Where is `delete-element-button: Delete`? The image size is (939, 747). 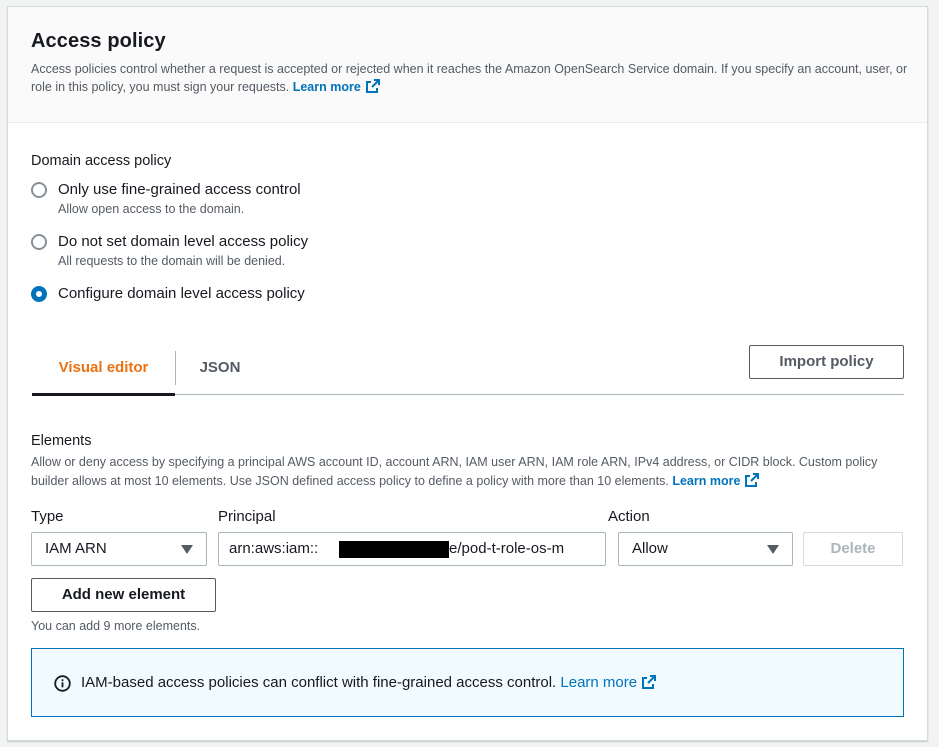 delete-element-button: Delete is located at coordinates (853, 549).